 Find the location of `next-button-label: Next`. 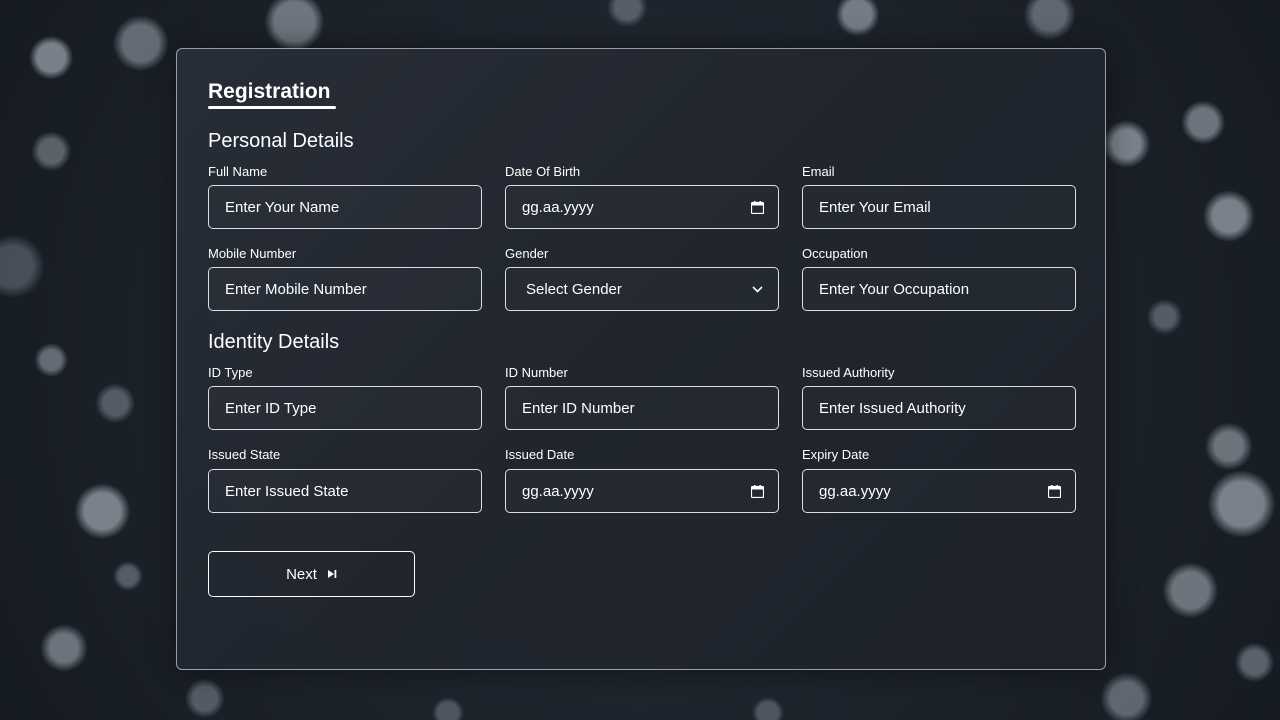

next-button-label: Next is located at coordinates (301, 574).